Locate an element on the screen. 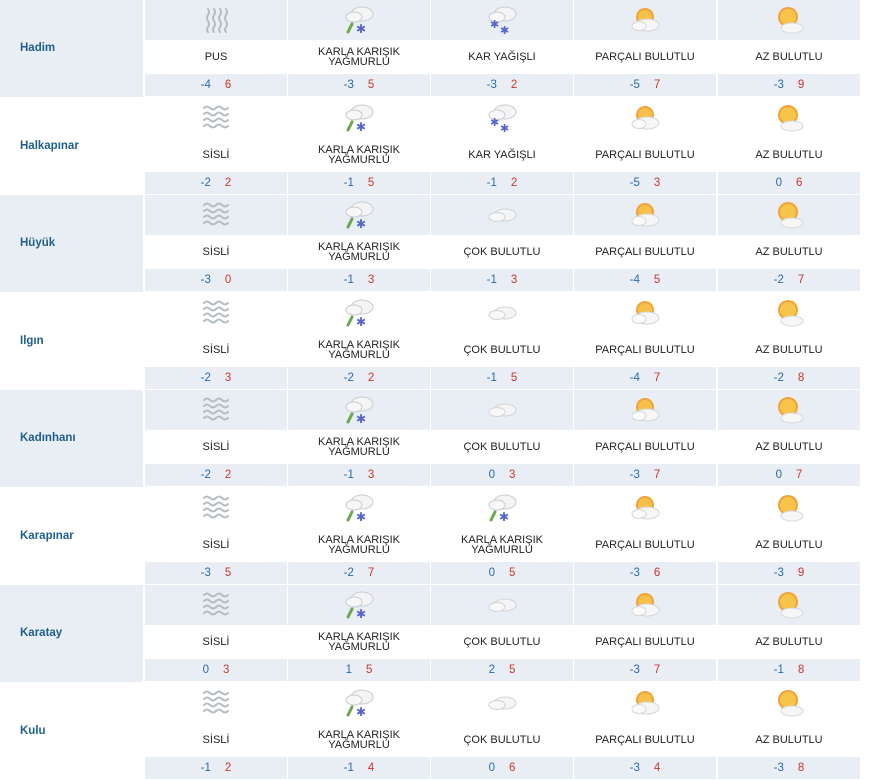 The image size is (879, 780). forecast-cell: ✱ ✱ KAR YAĞIŞLI-32 is located at coordinates (502, 48).